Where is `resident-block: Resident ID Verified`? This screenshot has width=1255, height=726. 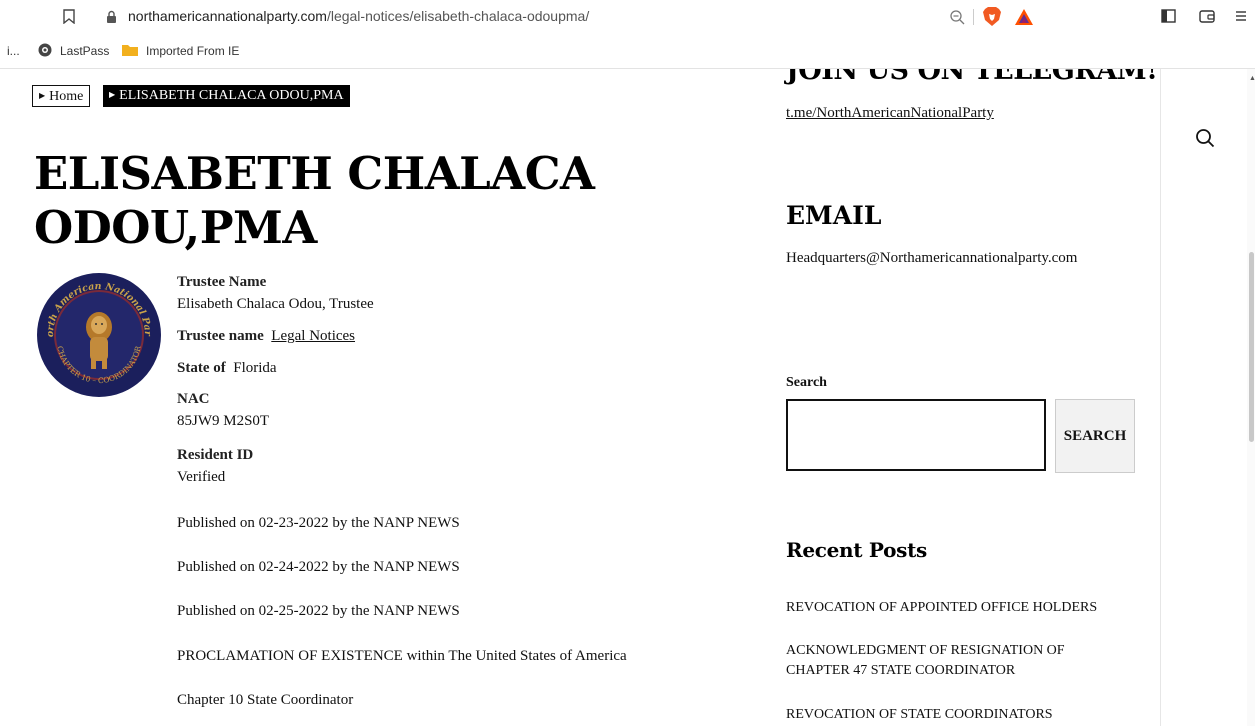 resident-block: Resident ID Verified is located at coordinates (215, 466).